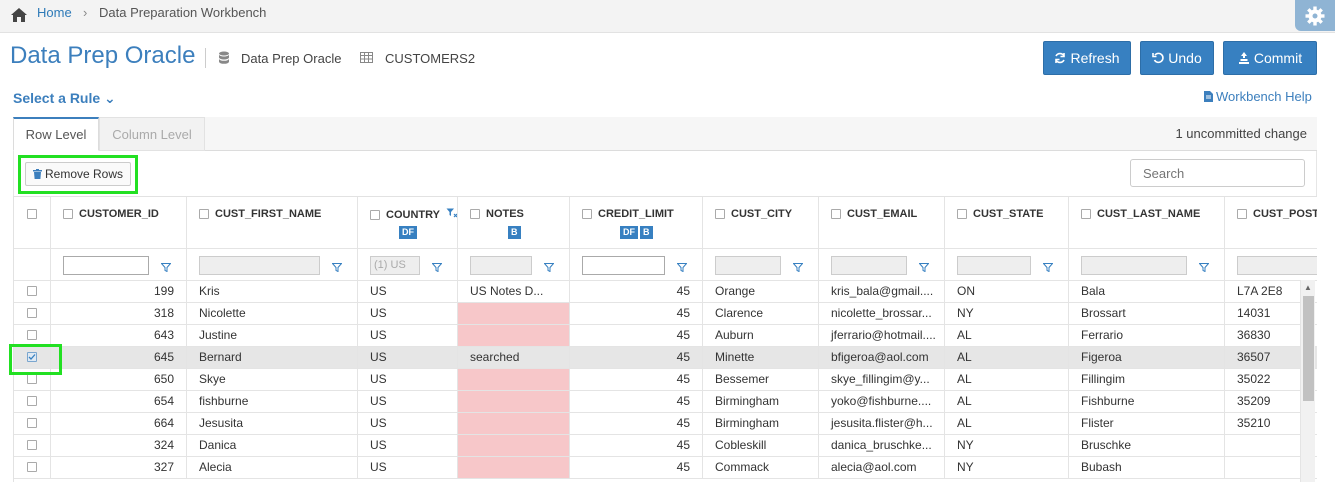 Image resolution: width=1335 pixels, height=482 pixels. Describe the element at coordinates (1177, 58) in the screenshot. I see `undo-button: Undo` at that location.